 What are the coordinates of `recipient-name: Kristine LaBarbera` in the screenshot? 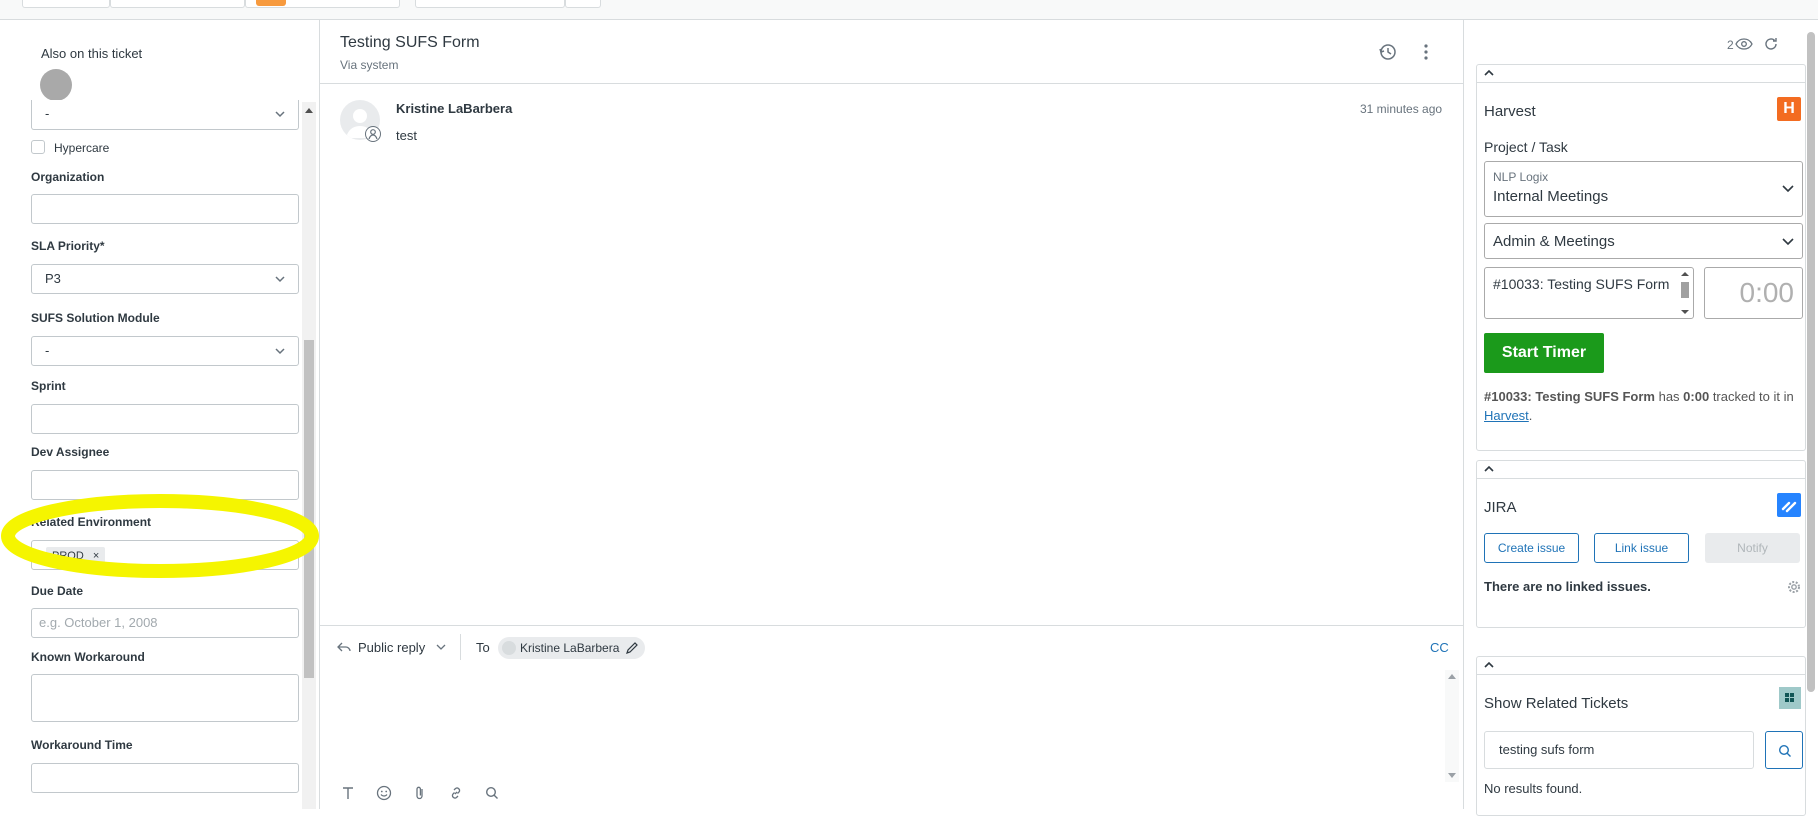 It's located at (570, 648).